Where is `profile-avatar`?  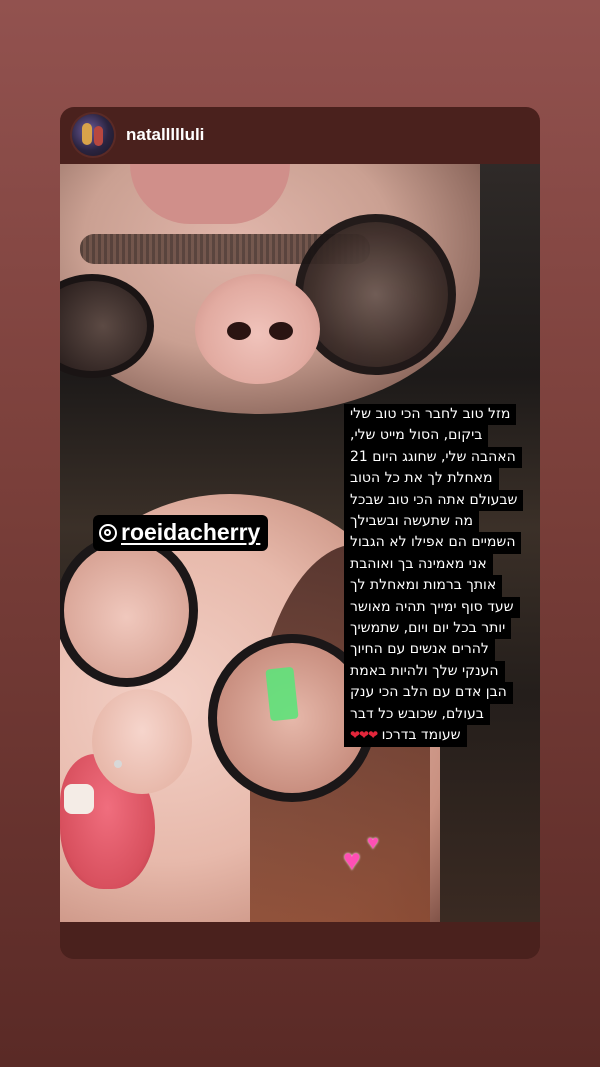 profile-avatar is located at coordinates (93, 135).